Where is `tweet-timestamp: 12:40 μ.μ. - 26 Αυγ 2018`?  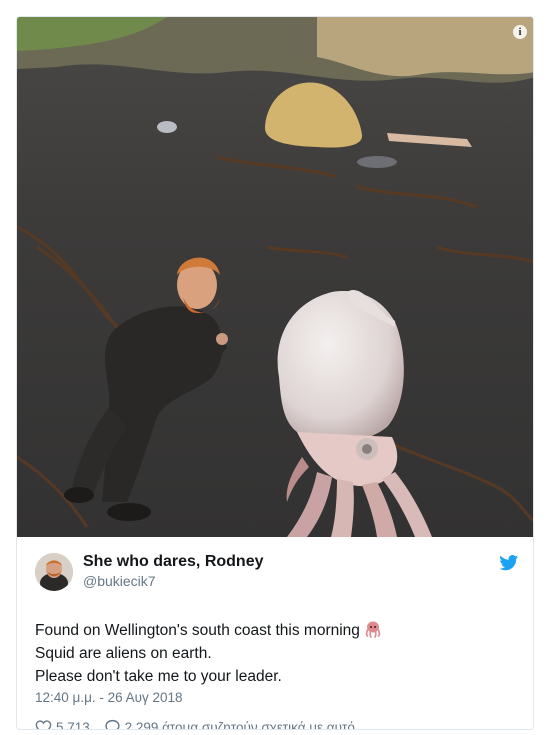
tweet-timestamp: 12:40 μ.μ. - 26 Αυγ 2018 is located at coordinates (109, 697).